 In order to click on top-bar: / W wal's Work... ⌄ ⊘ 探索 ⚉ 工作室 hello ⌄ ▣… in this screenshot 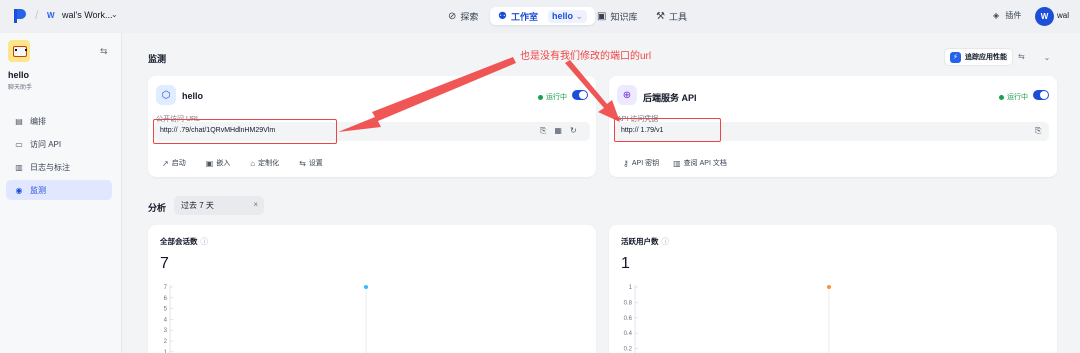, I will do `click(540, 16)`.